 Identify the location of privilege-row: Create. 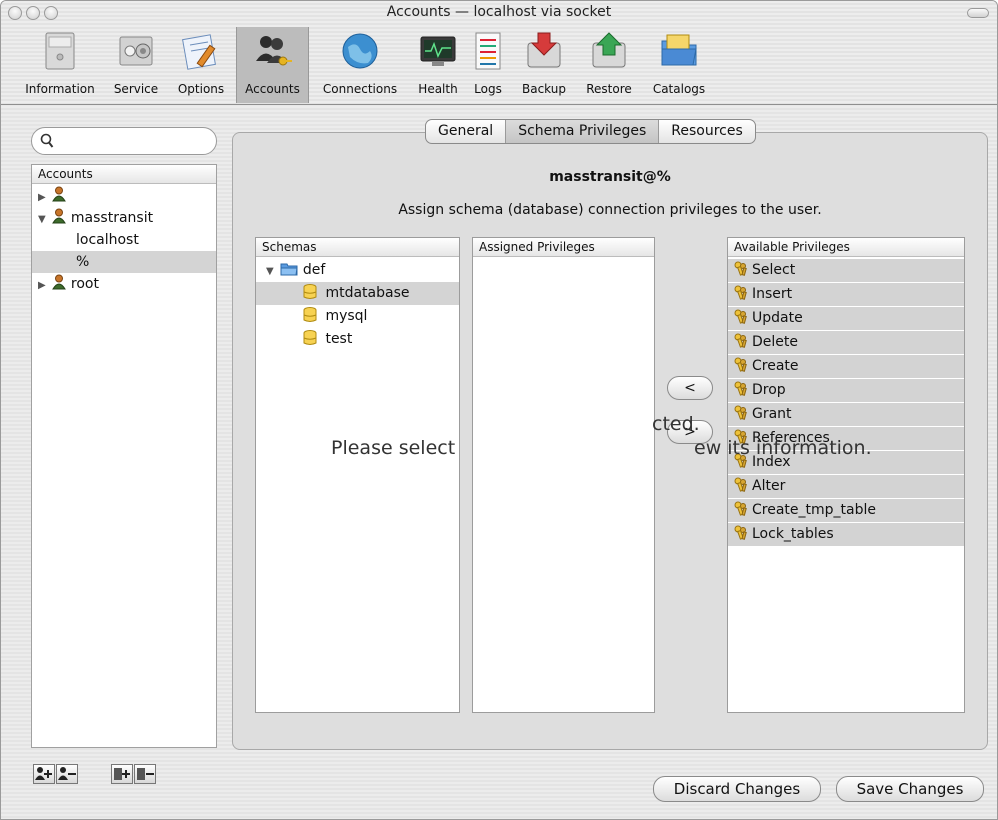
(846, 366).